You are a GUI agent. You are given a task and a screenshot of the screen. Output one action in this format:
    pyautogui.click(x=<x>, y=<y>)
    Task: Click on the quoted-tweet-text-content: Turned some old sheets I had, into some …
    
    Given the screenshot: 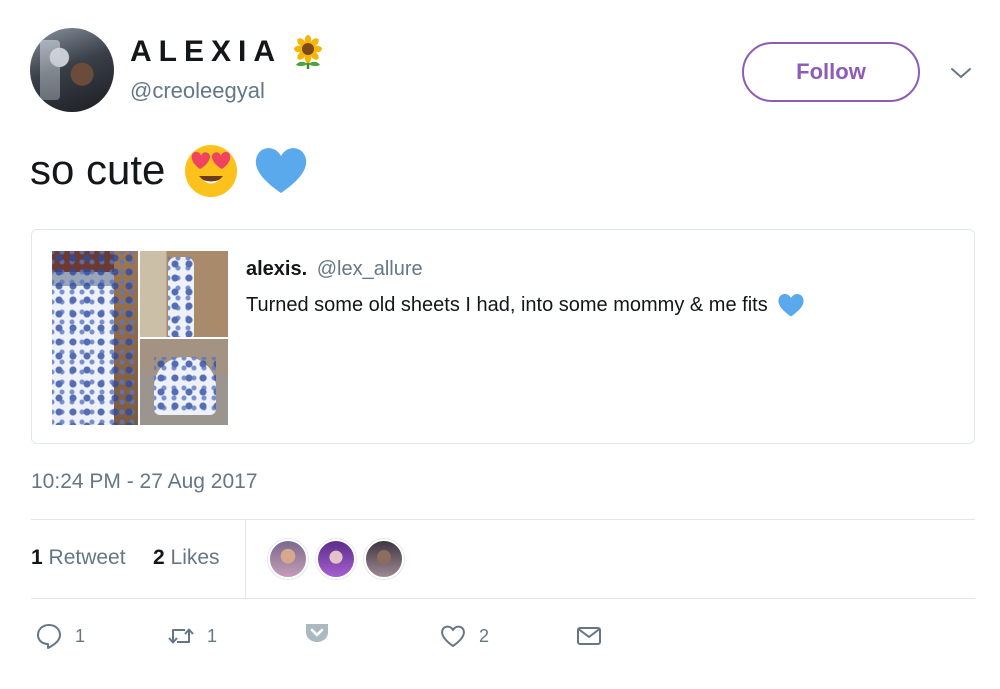 What is the action you would take?
    pyautogui.click(x=507, y=304)
    